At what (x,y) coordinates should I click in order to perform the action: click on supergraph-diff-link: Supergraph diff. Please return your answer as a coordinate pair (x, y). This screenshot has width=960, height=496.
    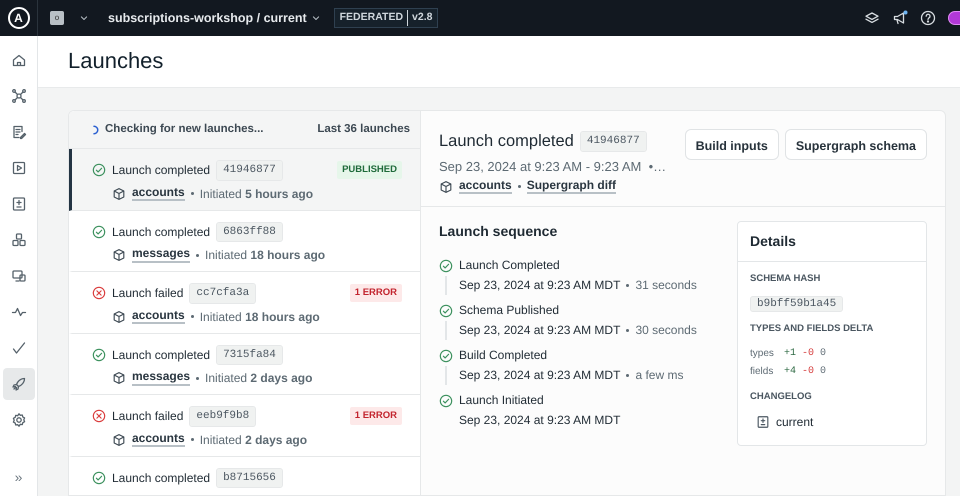
    Looking at the image, I should click on (571, 186).